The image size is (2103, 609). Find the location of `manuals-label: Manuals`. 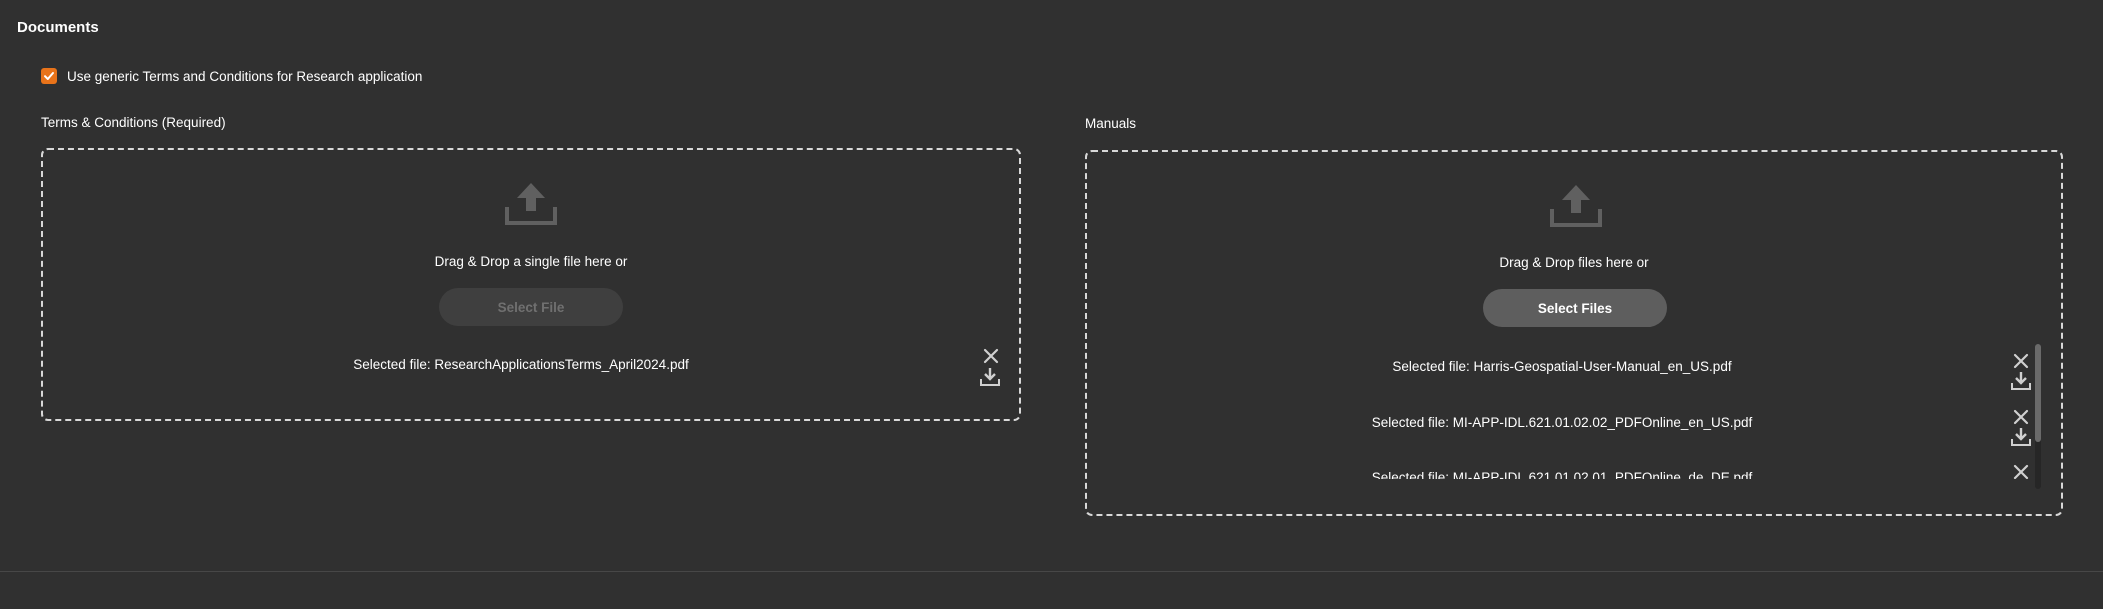

manuals-label: Manuals is located at coordinates (1111, 123).